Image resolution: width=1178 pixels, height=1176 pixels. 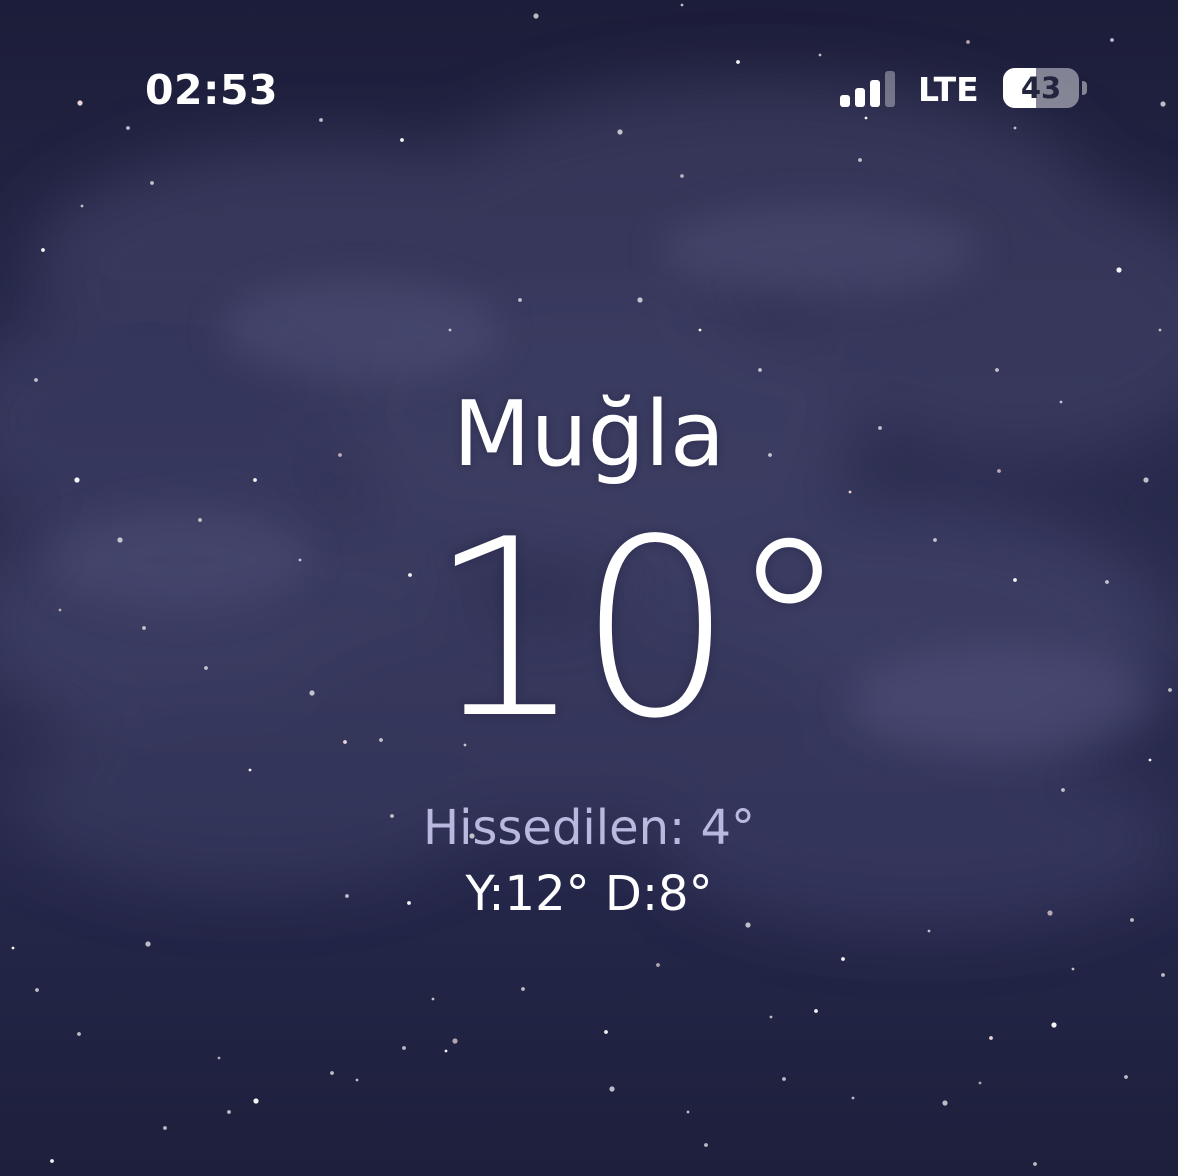 I want to click on battery-icon: 43, so click(x=1041, y=88).